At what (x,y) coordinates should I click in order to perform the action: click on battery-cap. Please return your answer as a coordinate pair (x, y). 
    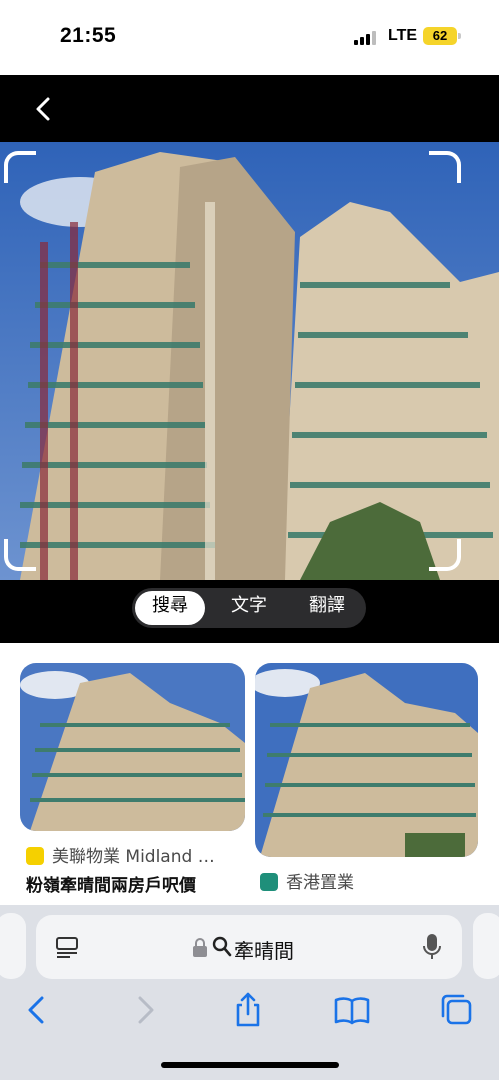
    Looking at the image, I should click on (459, 36).